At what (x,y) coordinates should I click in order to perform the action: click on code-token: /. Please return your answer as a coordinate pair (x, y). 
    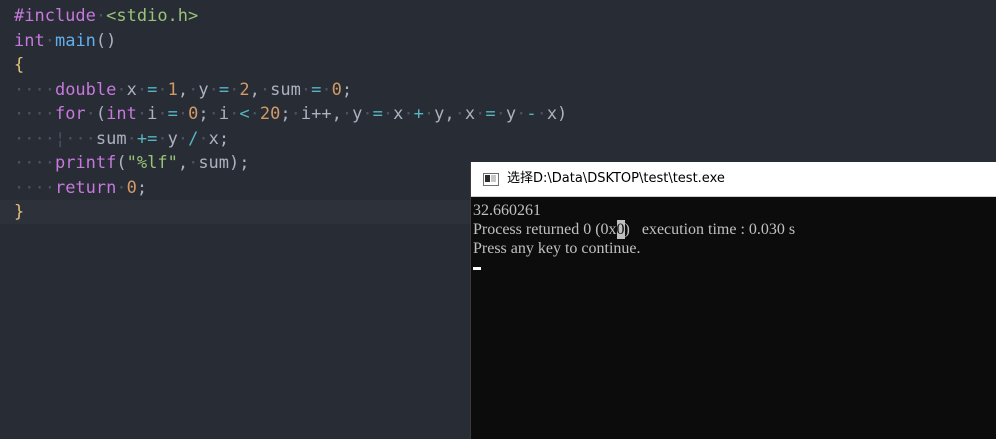
    Looking at the image, I should click on (193, 138).